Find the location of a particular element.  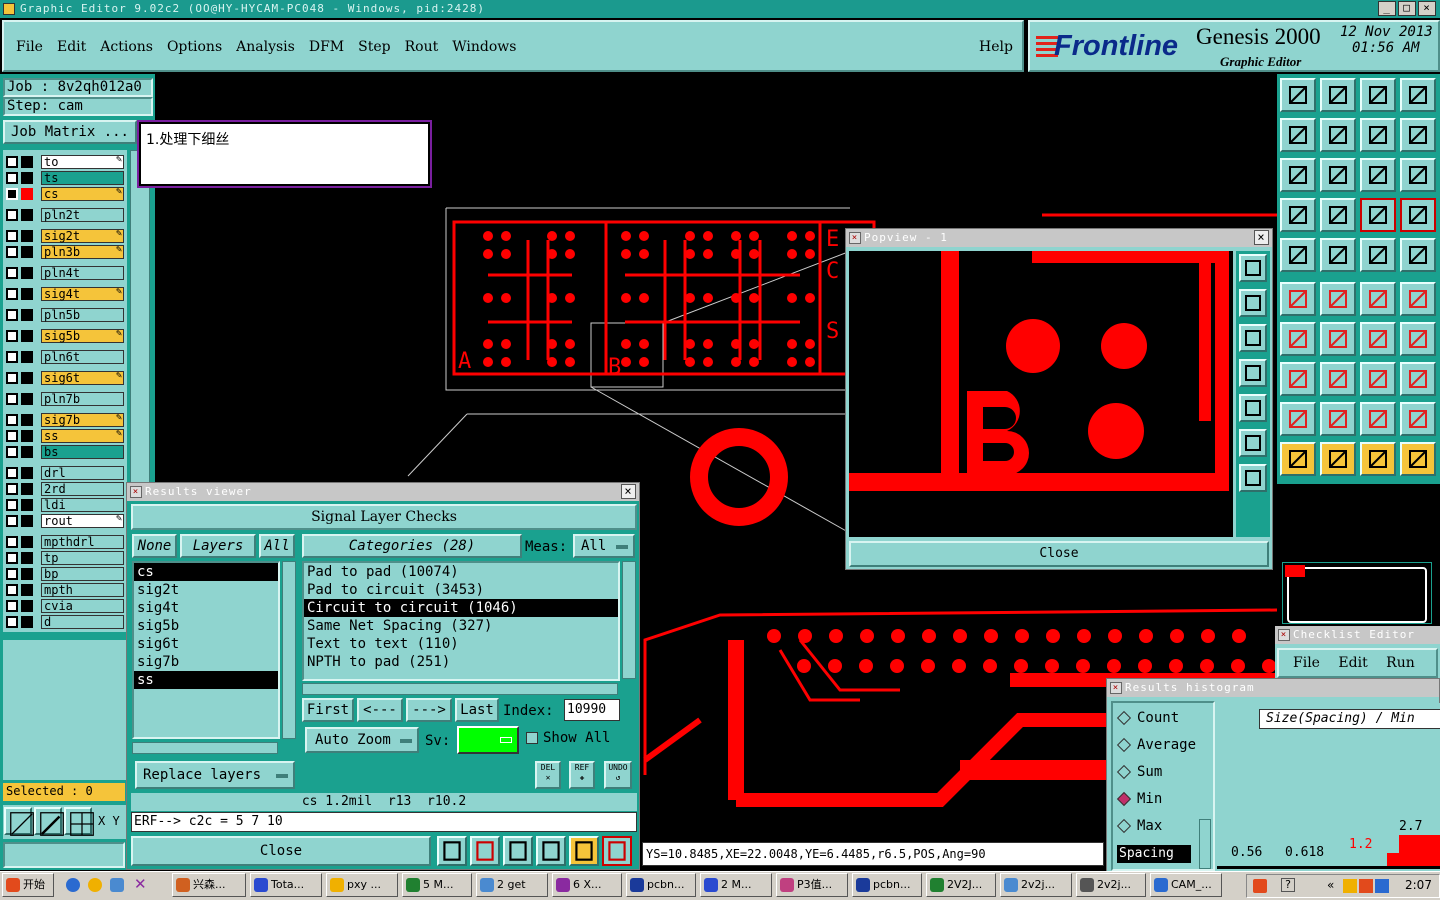

menu-options: Options is located at coordinates (194, 54).